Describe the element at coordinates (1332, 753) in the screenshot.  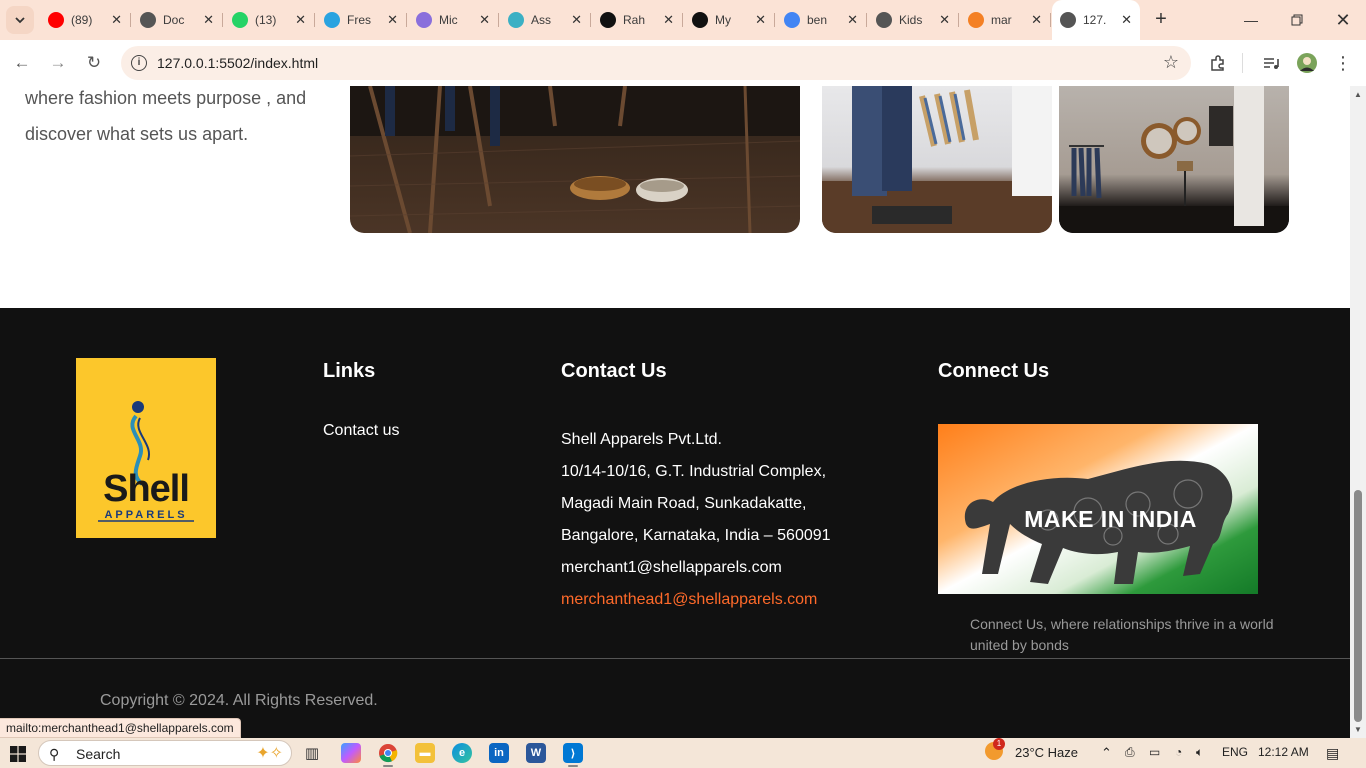
I see `notifications-icon: ▤` at that location.